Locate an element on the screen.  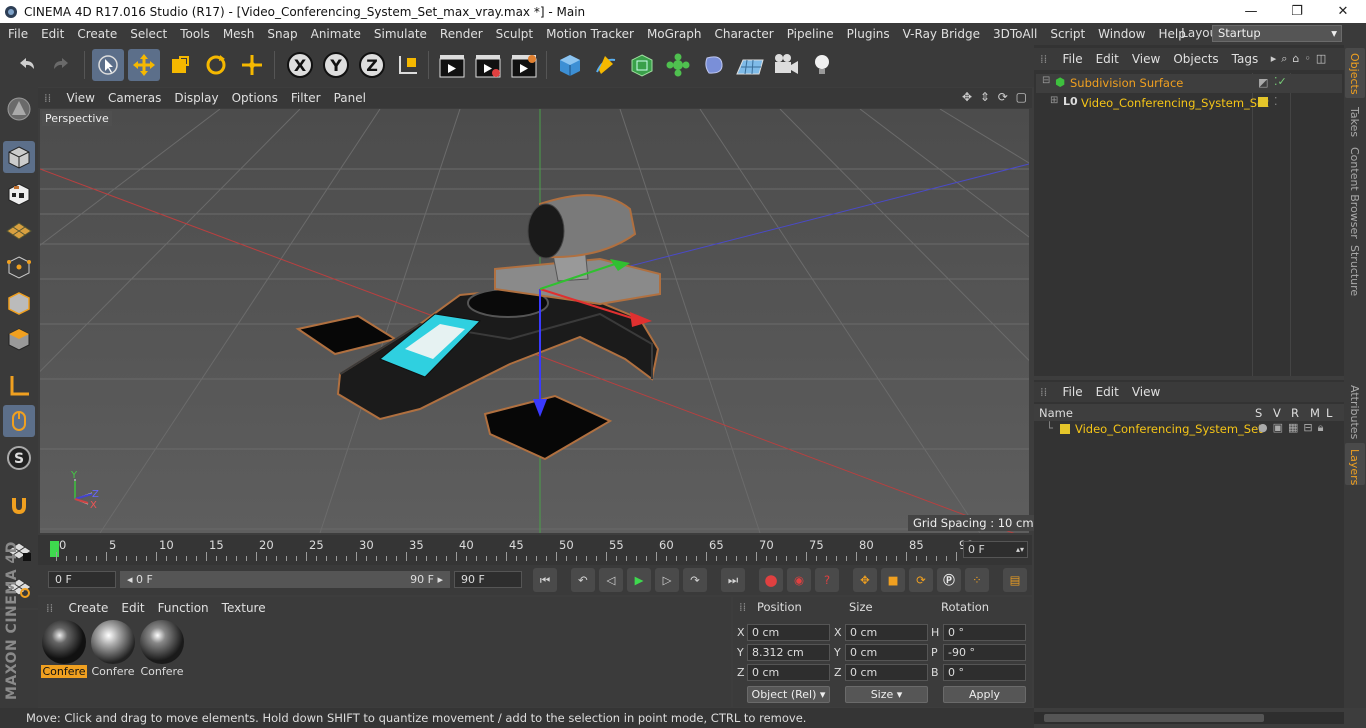
apply-button: Apply is located at coordinates (984, 694).